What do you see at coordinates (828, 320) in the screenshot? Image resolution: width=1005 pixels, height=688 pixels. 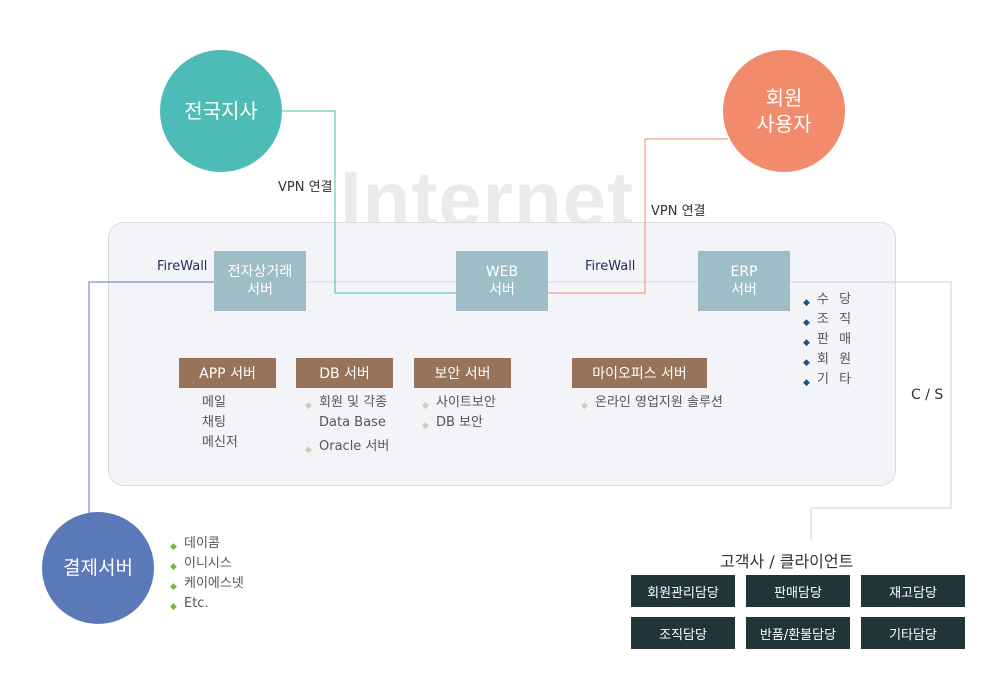 I see `list-item: ◆ 조 직` at bounding box center [828, 320].